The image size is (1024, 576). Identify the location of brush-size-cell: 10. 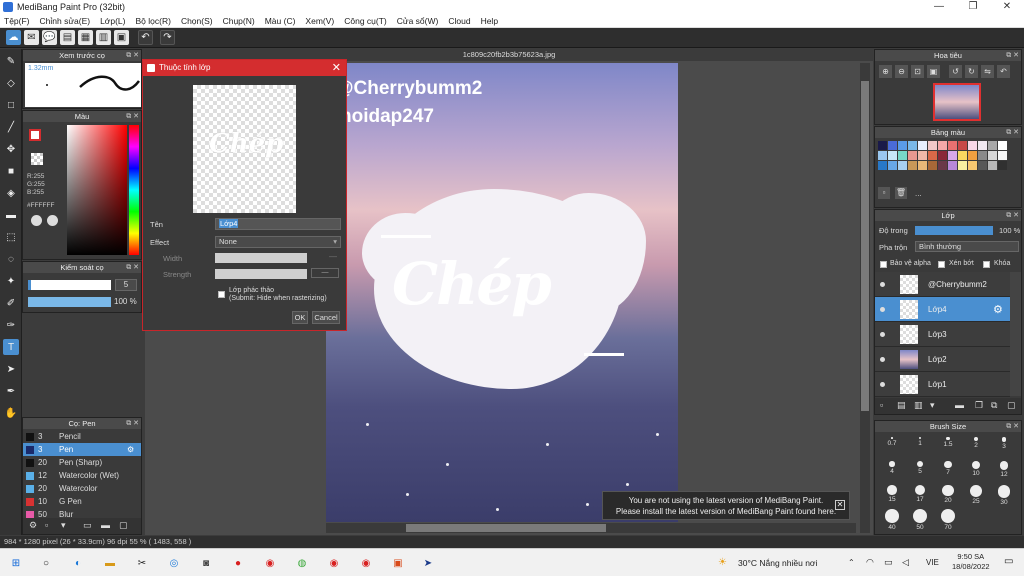
(976, 470).